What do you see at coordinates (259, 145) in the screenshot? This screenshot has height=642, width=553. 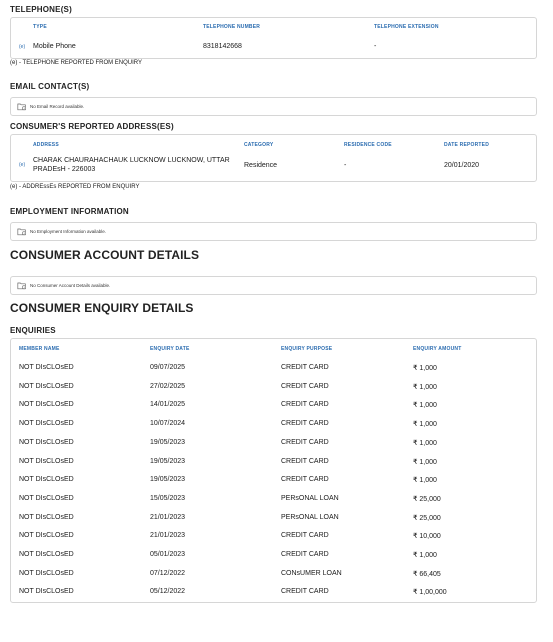 I see `address-header-category: CATEGORY` at bounding box center [259, 145].